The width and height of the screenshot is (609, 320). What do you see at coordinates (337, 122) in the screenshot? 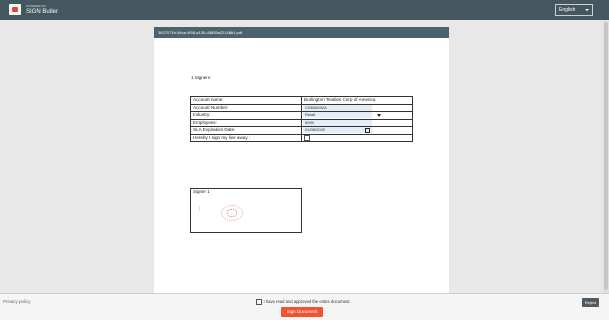
I see `employees-input: 8999` at bounding box center [337, 122].